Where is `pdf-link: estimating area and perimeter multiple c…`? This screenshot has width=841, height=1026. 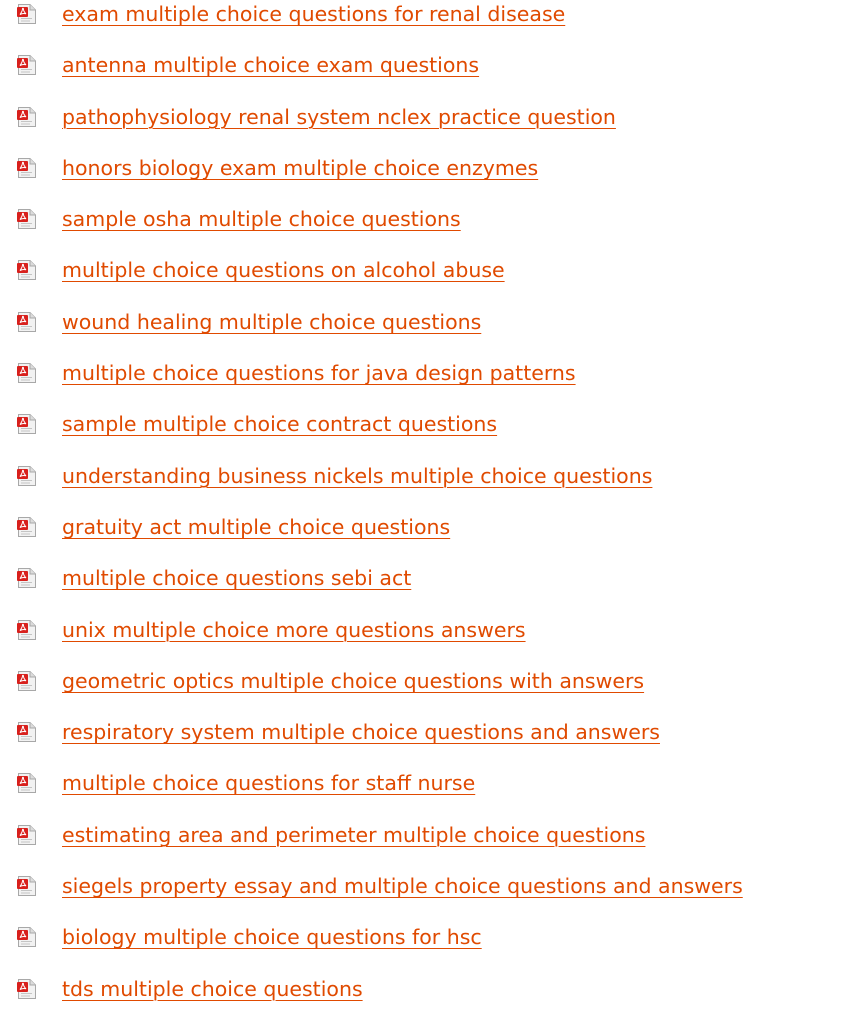
pdf-link: estimating area and perimeter multiple c… is located at coordinates (353, 835).